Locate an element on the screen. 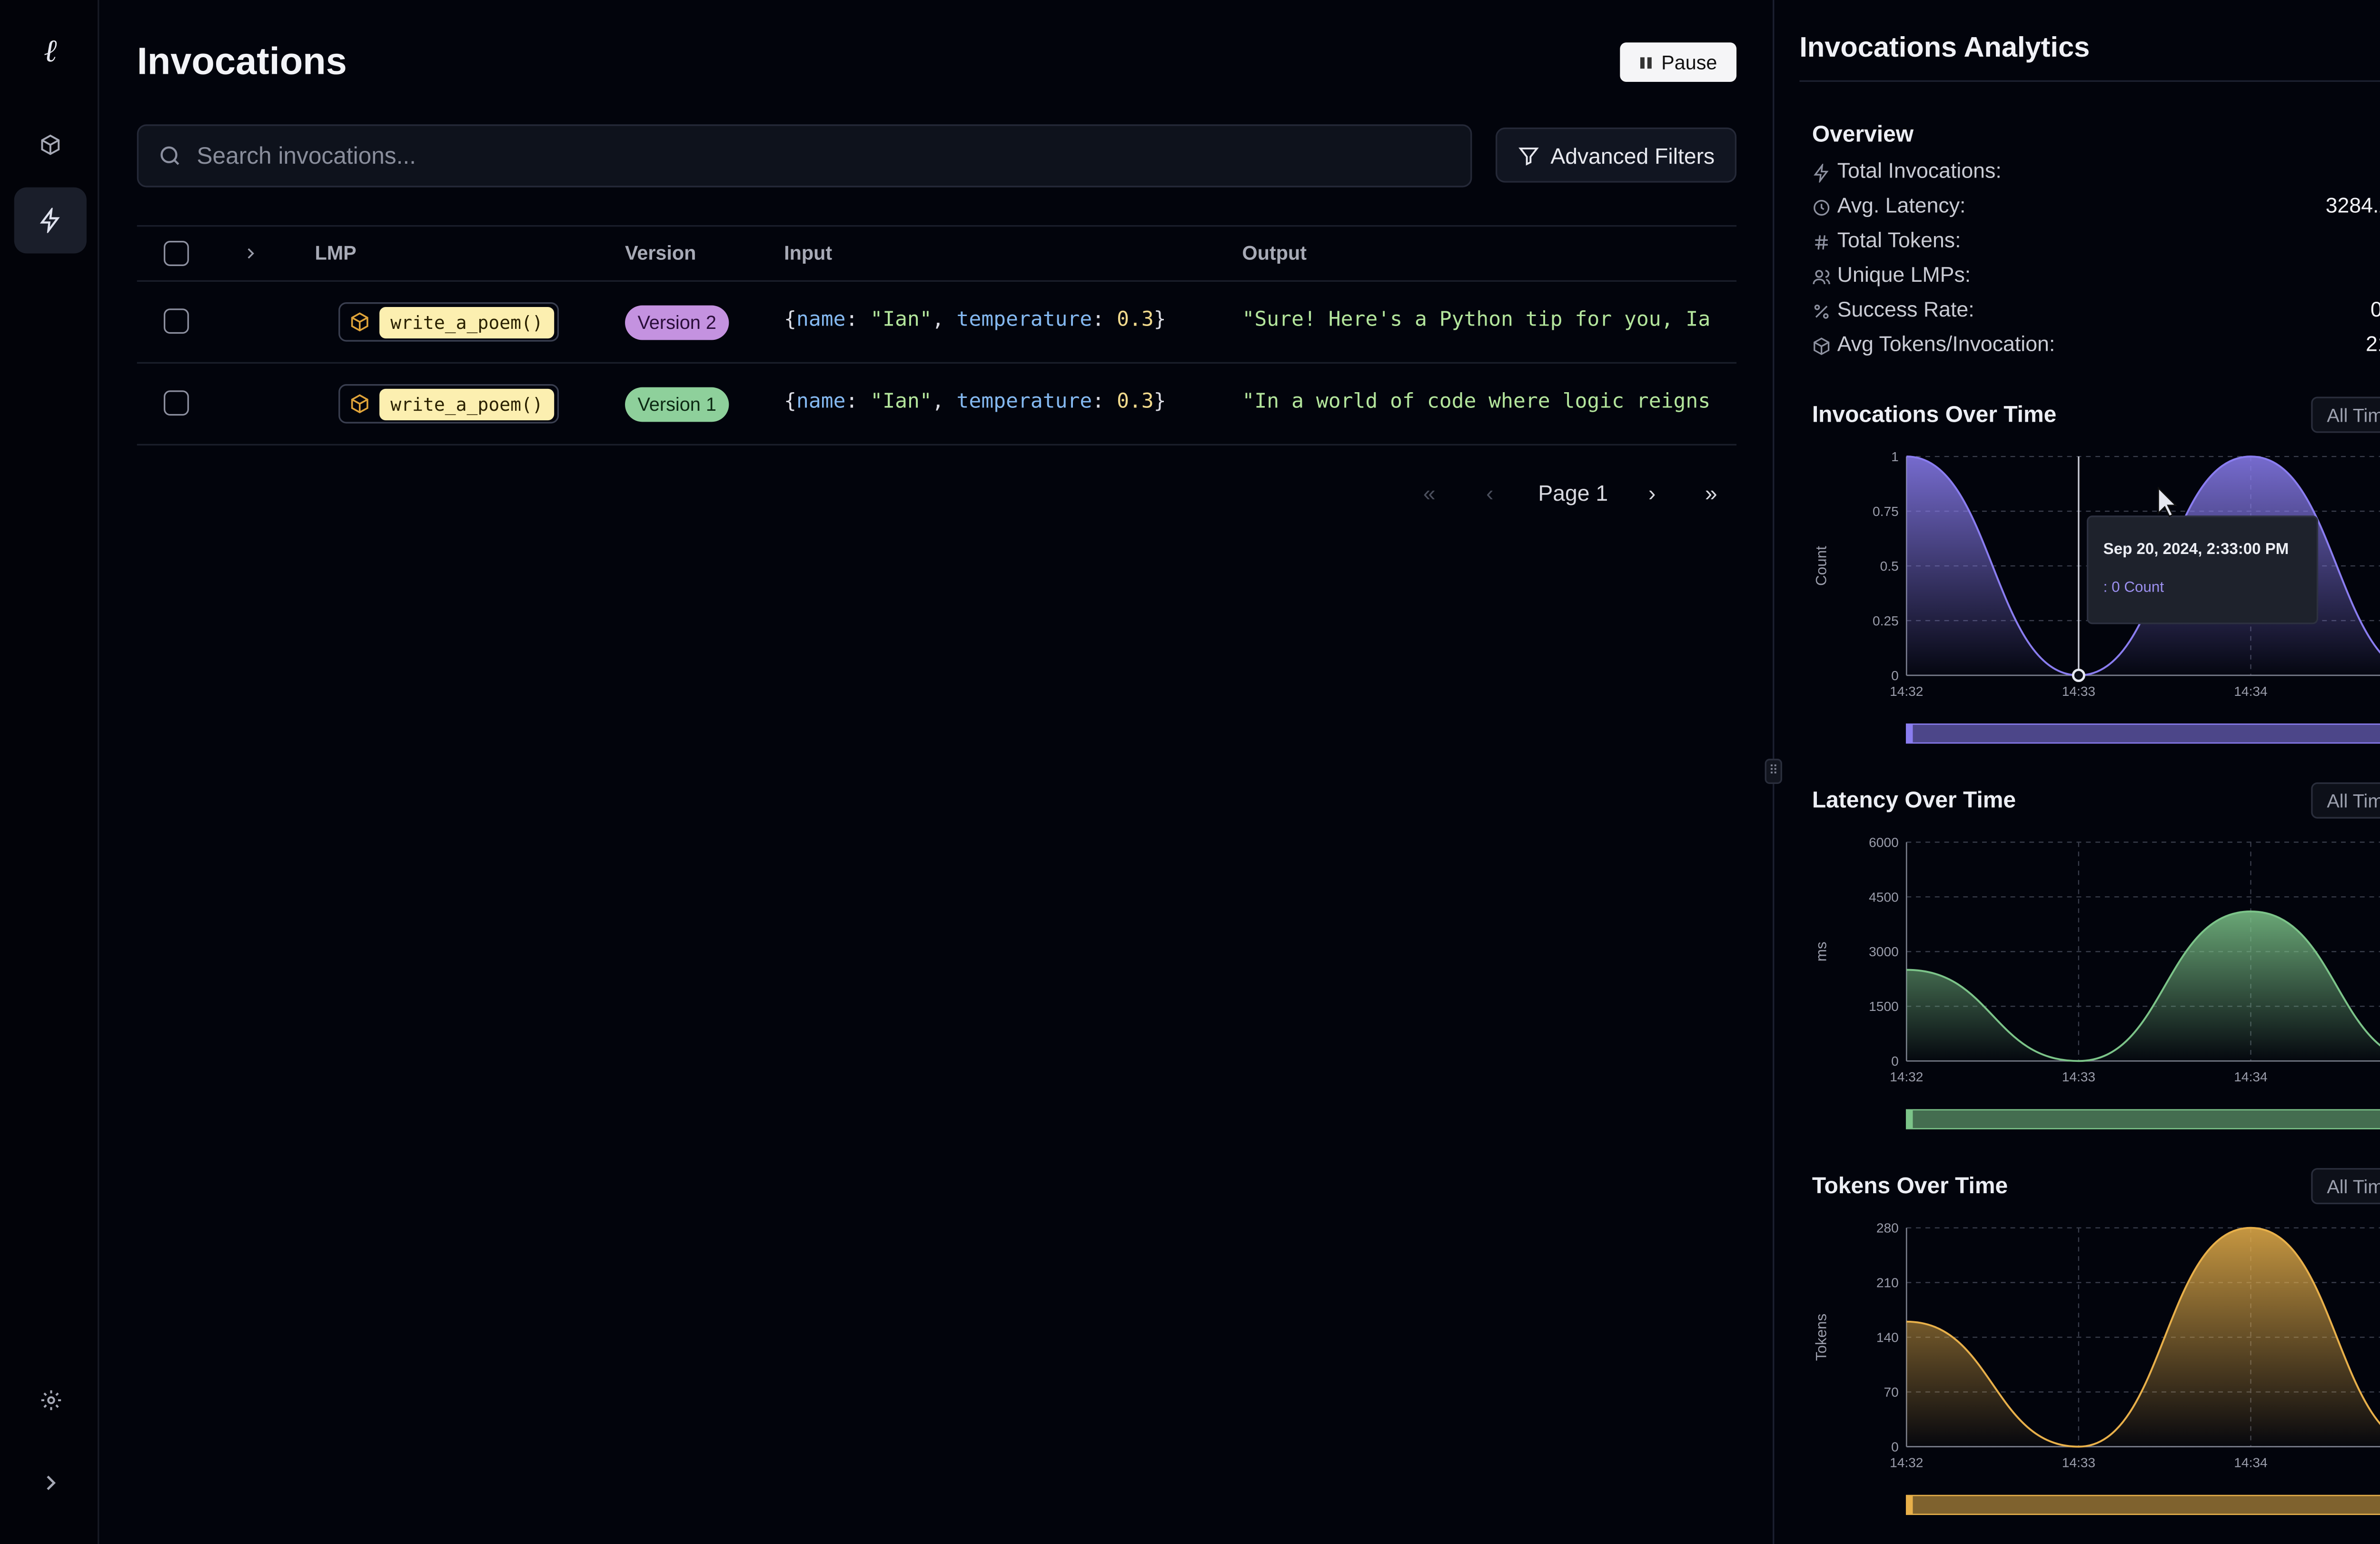 The width and height of the screenshot is (2380, 1544). chart-tooltip: Sep 20, 2024, 2:33:00 PM : 0 Count is located at coordinates (2202, 569).